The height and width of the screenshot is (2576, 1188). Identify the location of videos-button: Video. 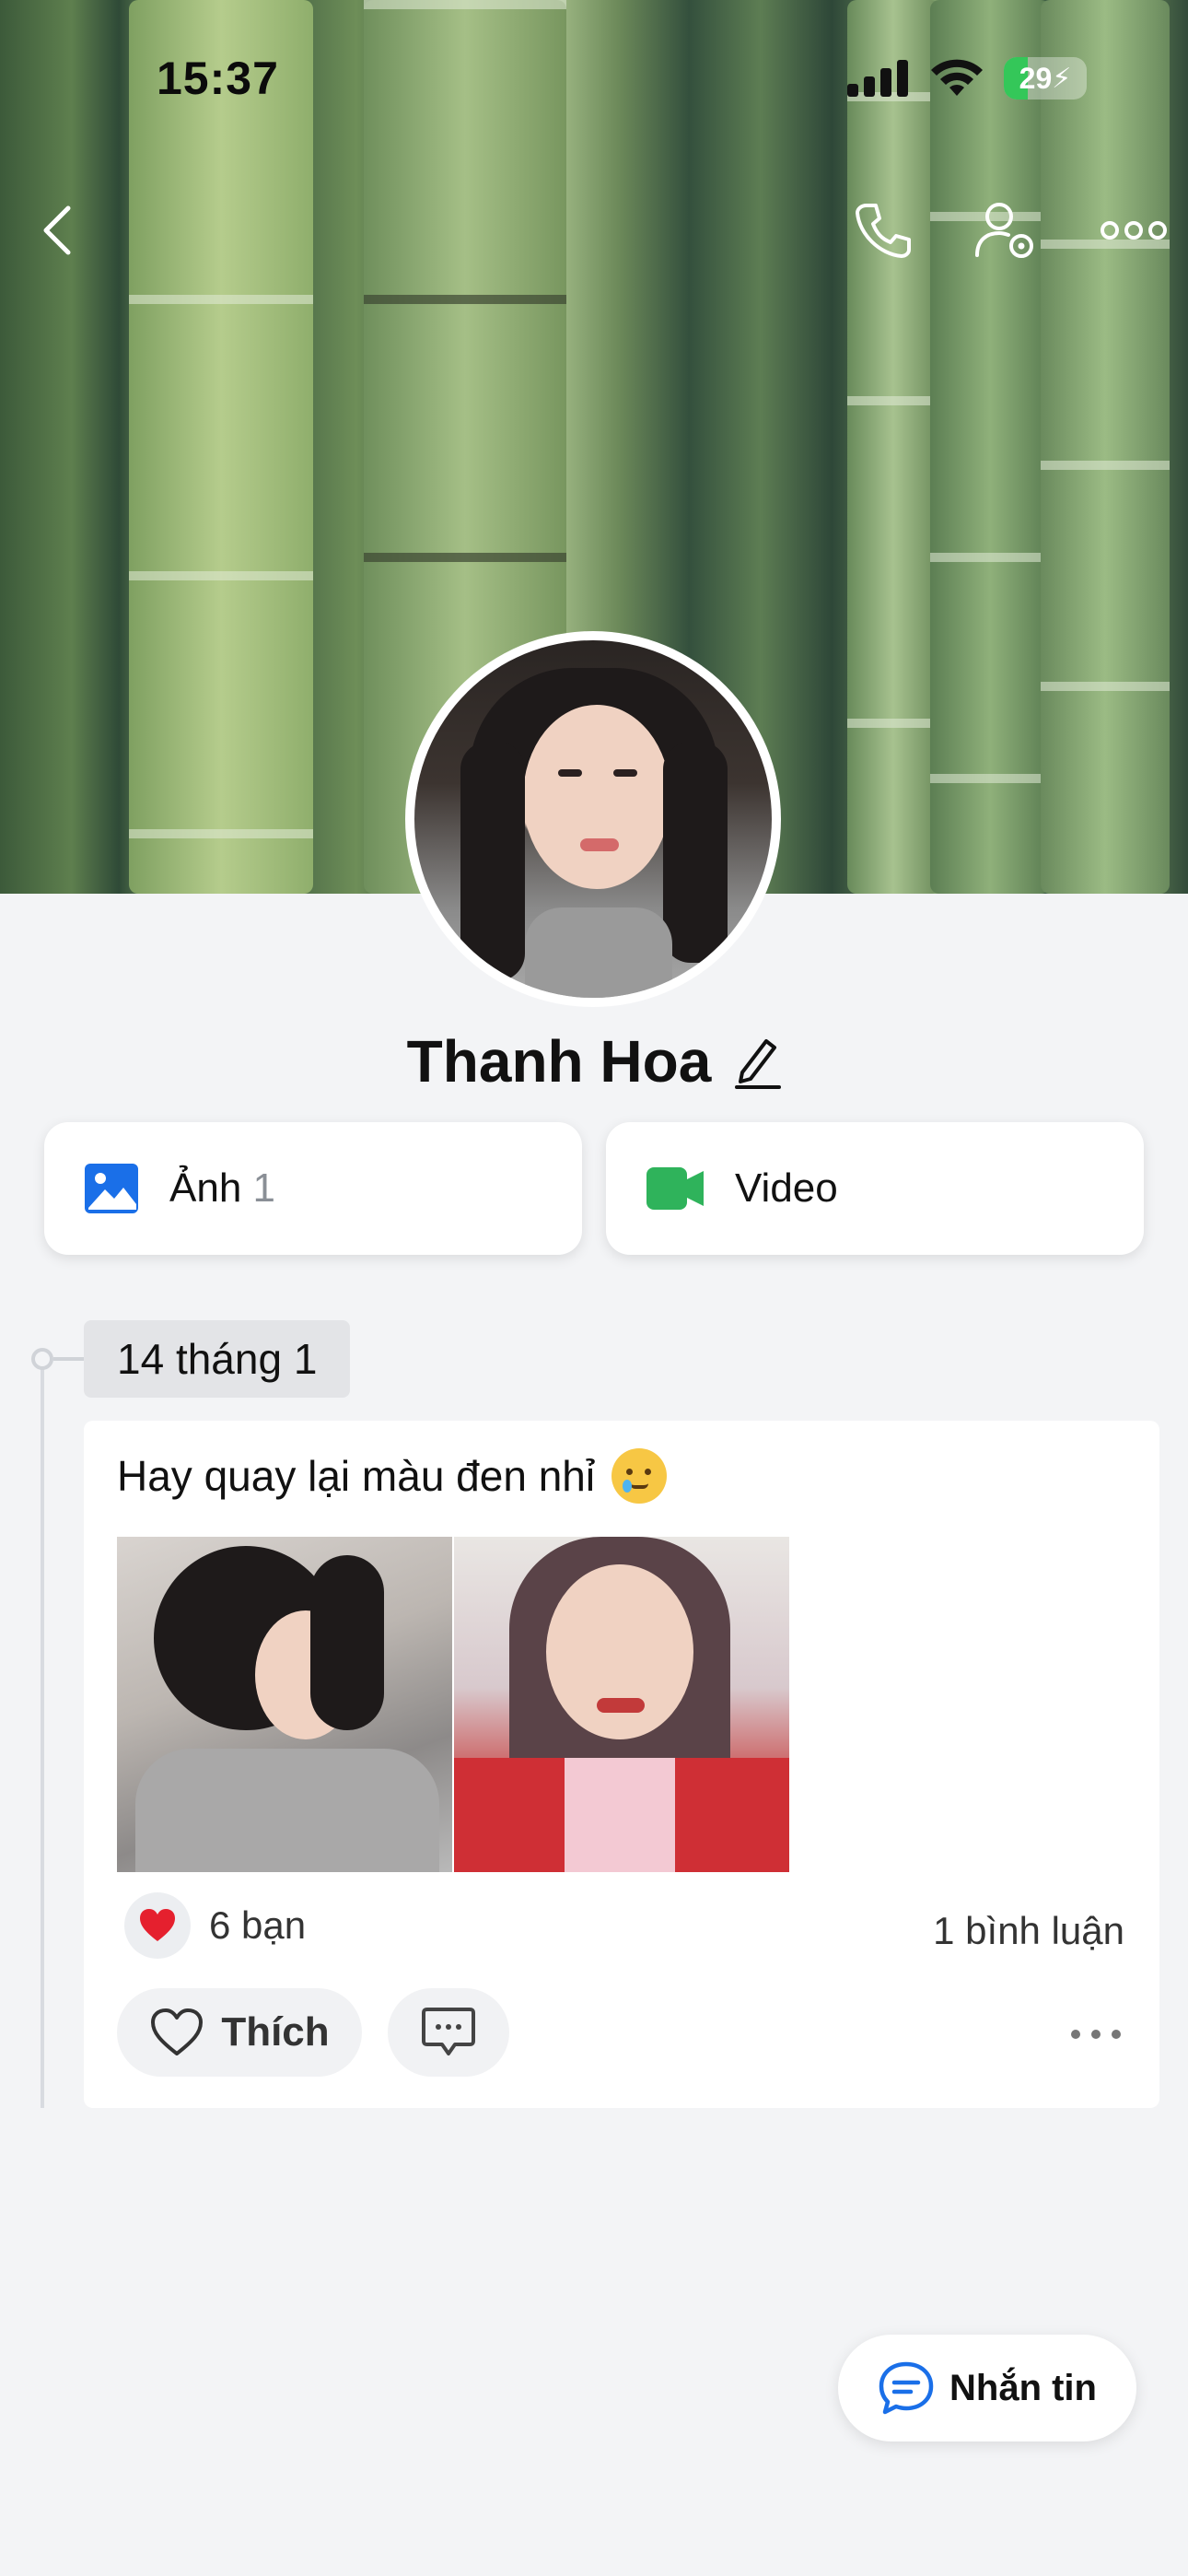
(875, 1188).